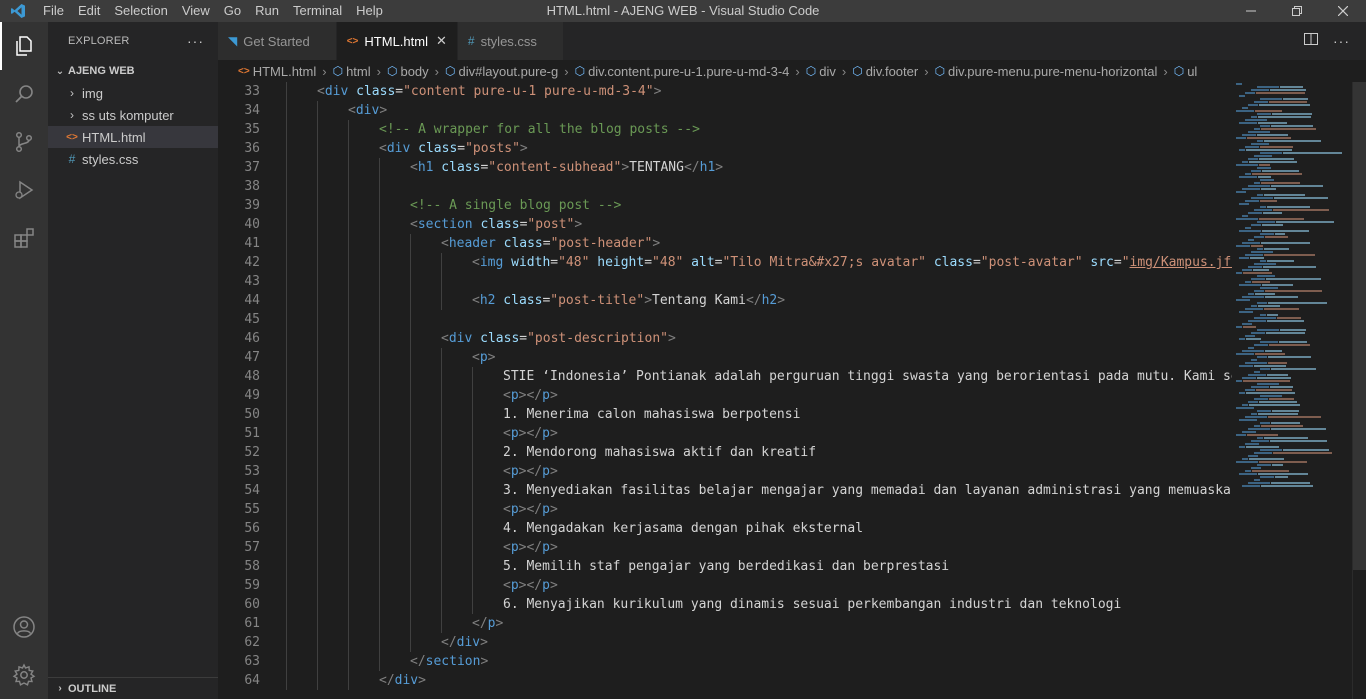 The height and width of the screenshot is (699, 1366). Describe the element at coordinates (1359, 326) in the screenshot. I see `scrollbar-thumb` at that location.